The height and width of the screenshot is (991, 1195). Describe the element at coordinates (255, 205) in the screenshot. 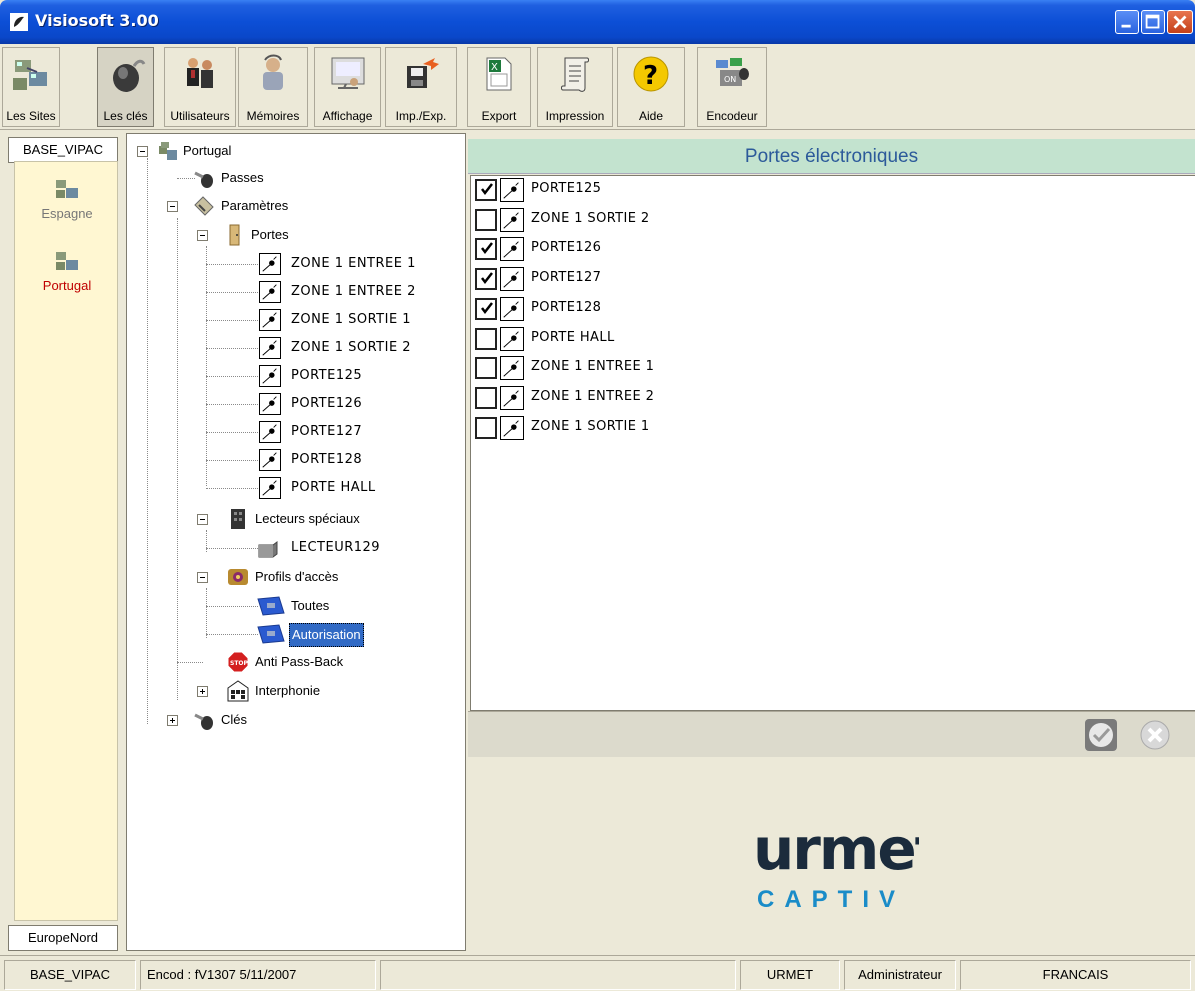

I see `tree-label: Paramètres` at that location.